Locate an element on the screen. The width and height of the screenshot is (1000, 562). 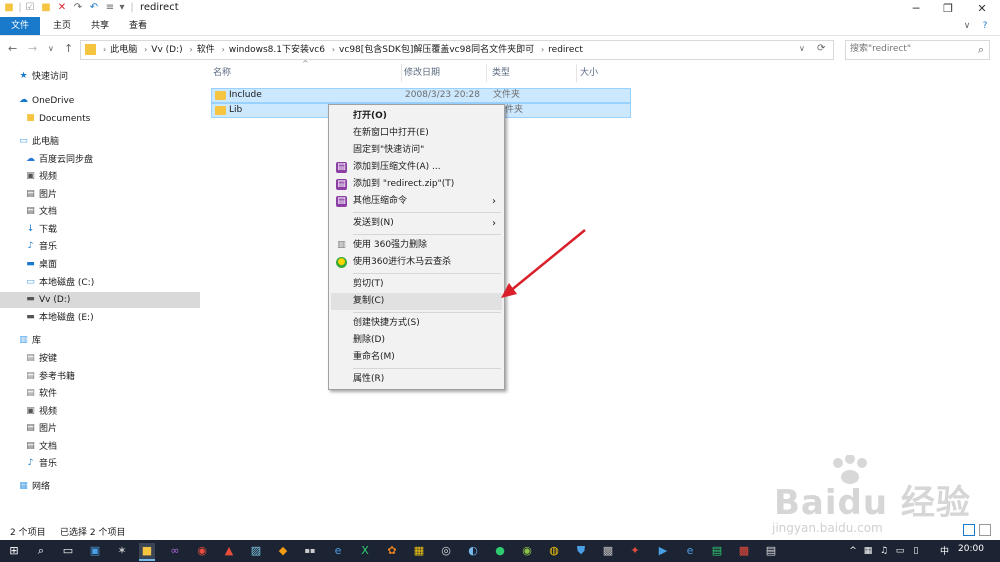
ie-icon: e is located at coordinates (338, 551).